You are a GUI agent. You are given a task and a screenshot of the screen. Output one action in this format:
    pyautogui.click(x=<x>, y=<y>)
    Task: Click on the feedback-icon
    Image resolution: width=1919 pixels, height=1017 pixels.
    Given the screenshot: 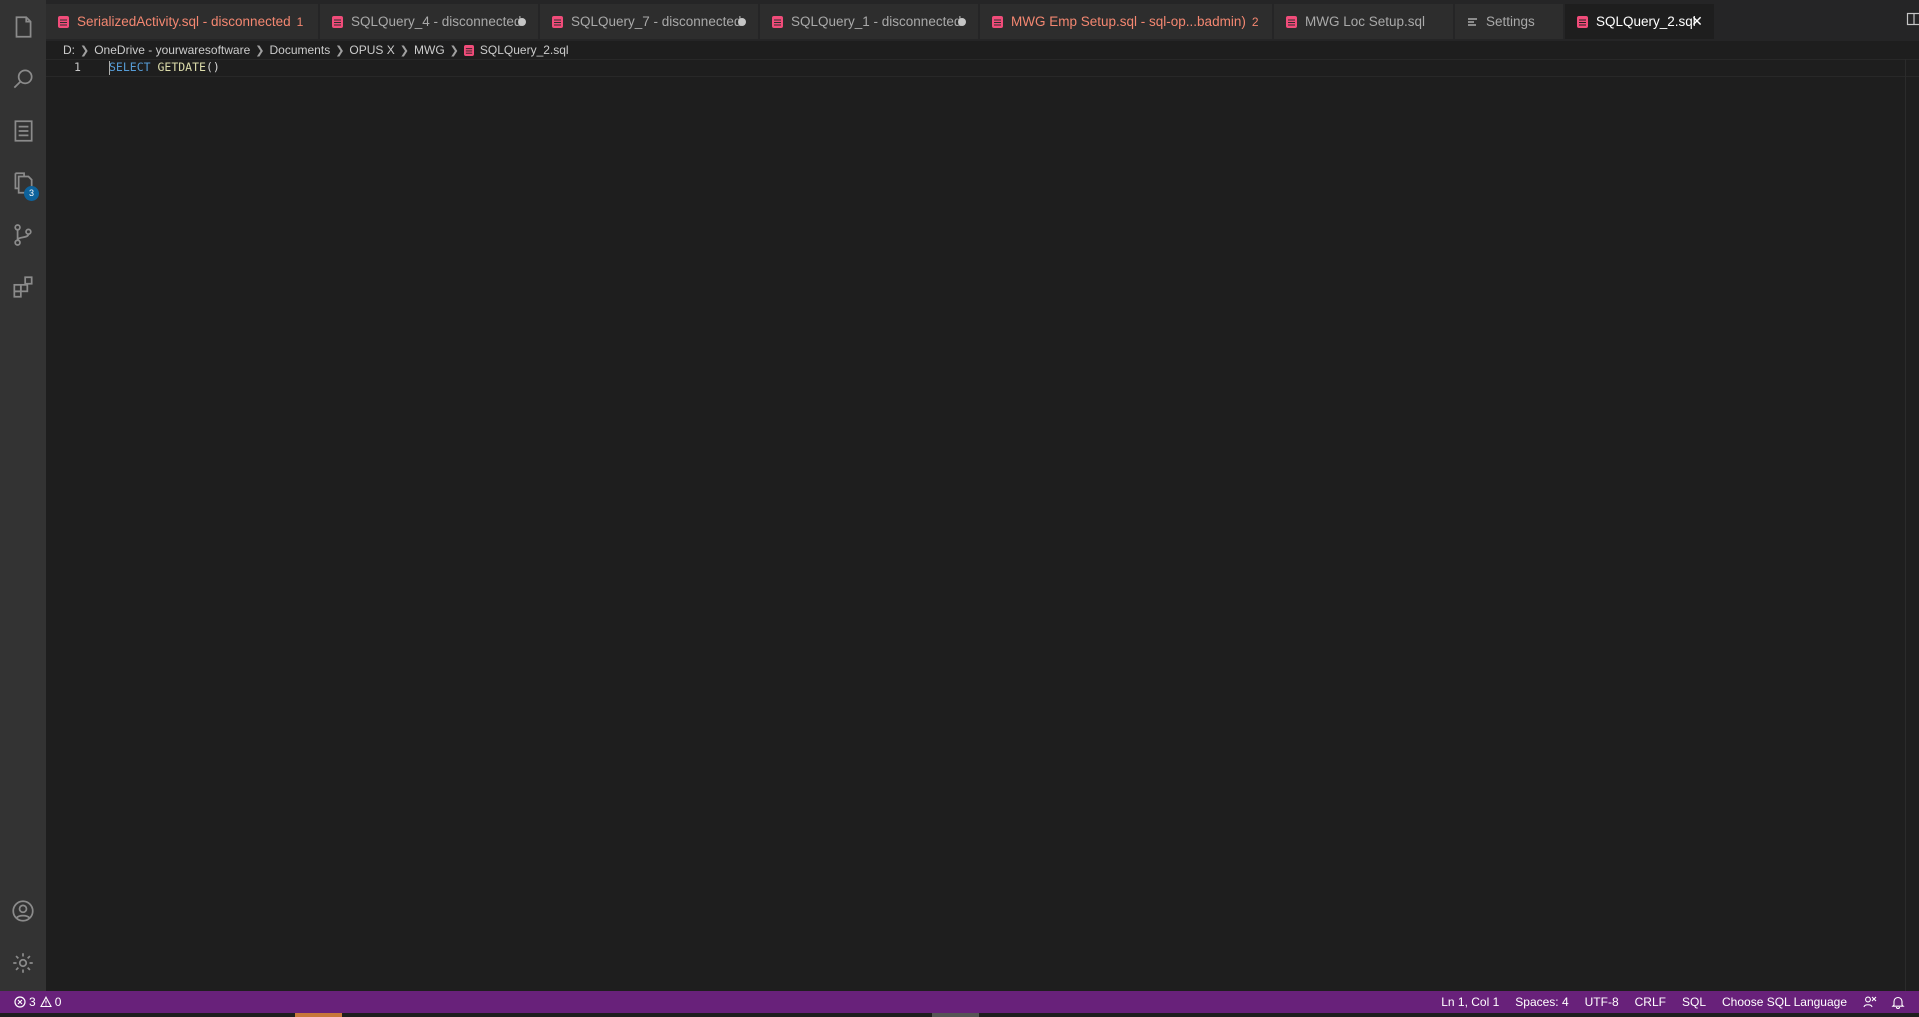 What is the action you would take?
    pyautogui.click(x=1870, y=1002)
    